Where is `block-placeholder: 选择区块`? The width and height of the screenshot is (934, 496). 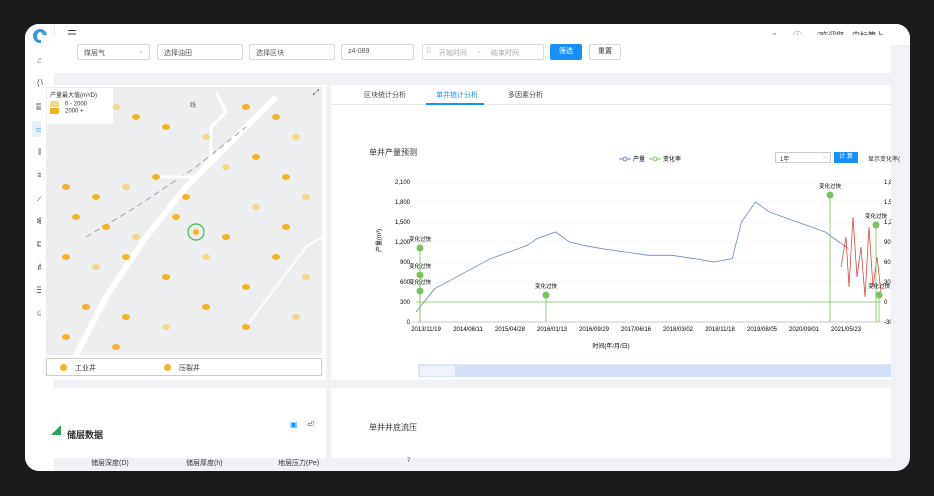
block-placeholder: 选择区块 is located at coordinates (270, 53).